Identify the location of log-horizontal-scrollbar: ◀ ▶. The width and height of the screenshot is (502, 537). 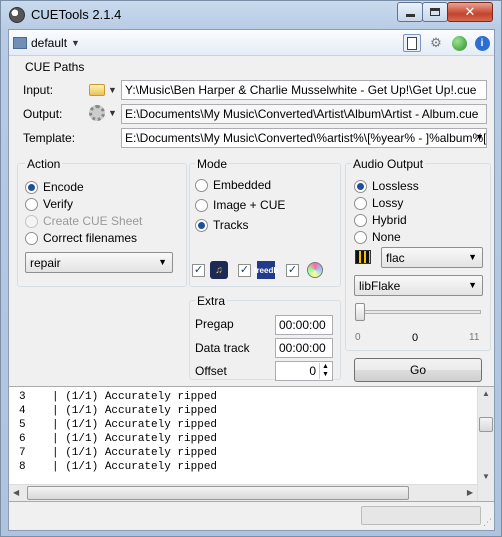
(243, 492).